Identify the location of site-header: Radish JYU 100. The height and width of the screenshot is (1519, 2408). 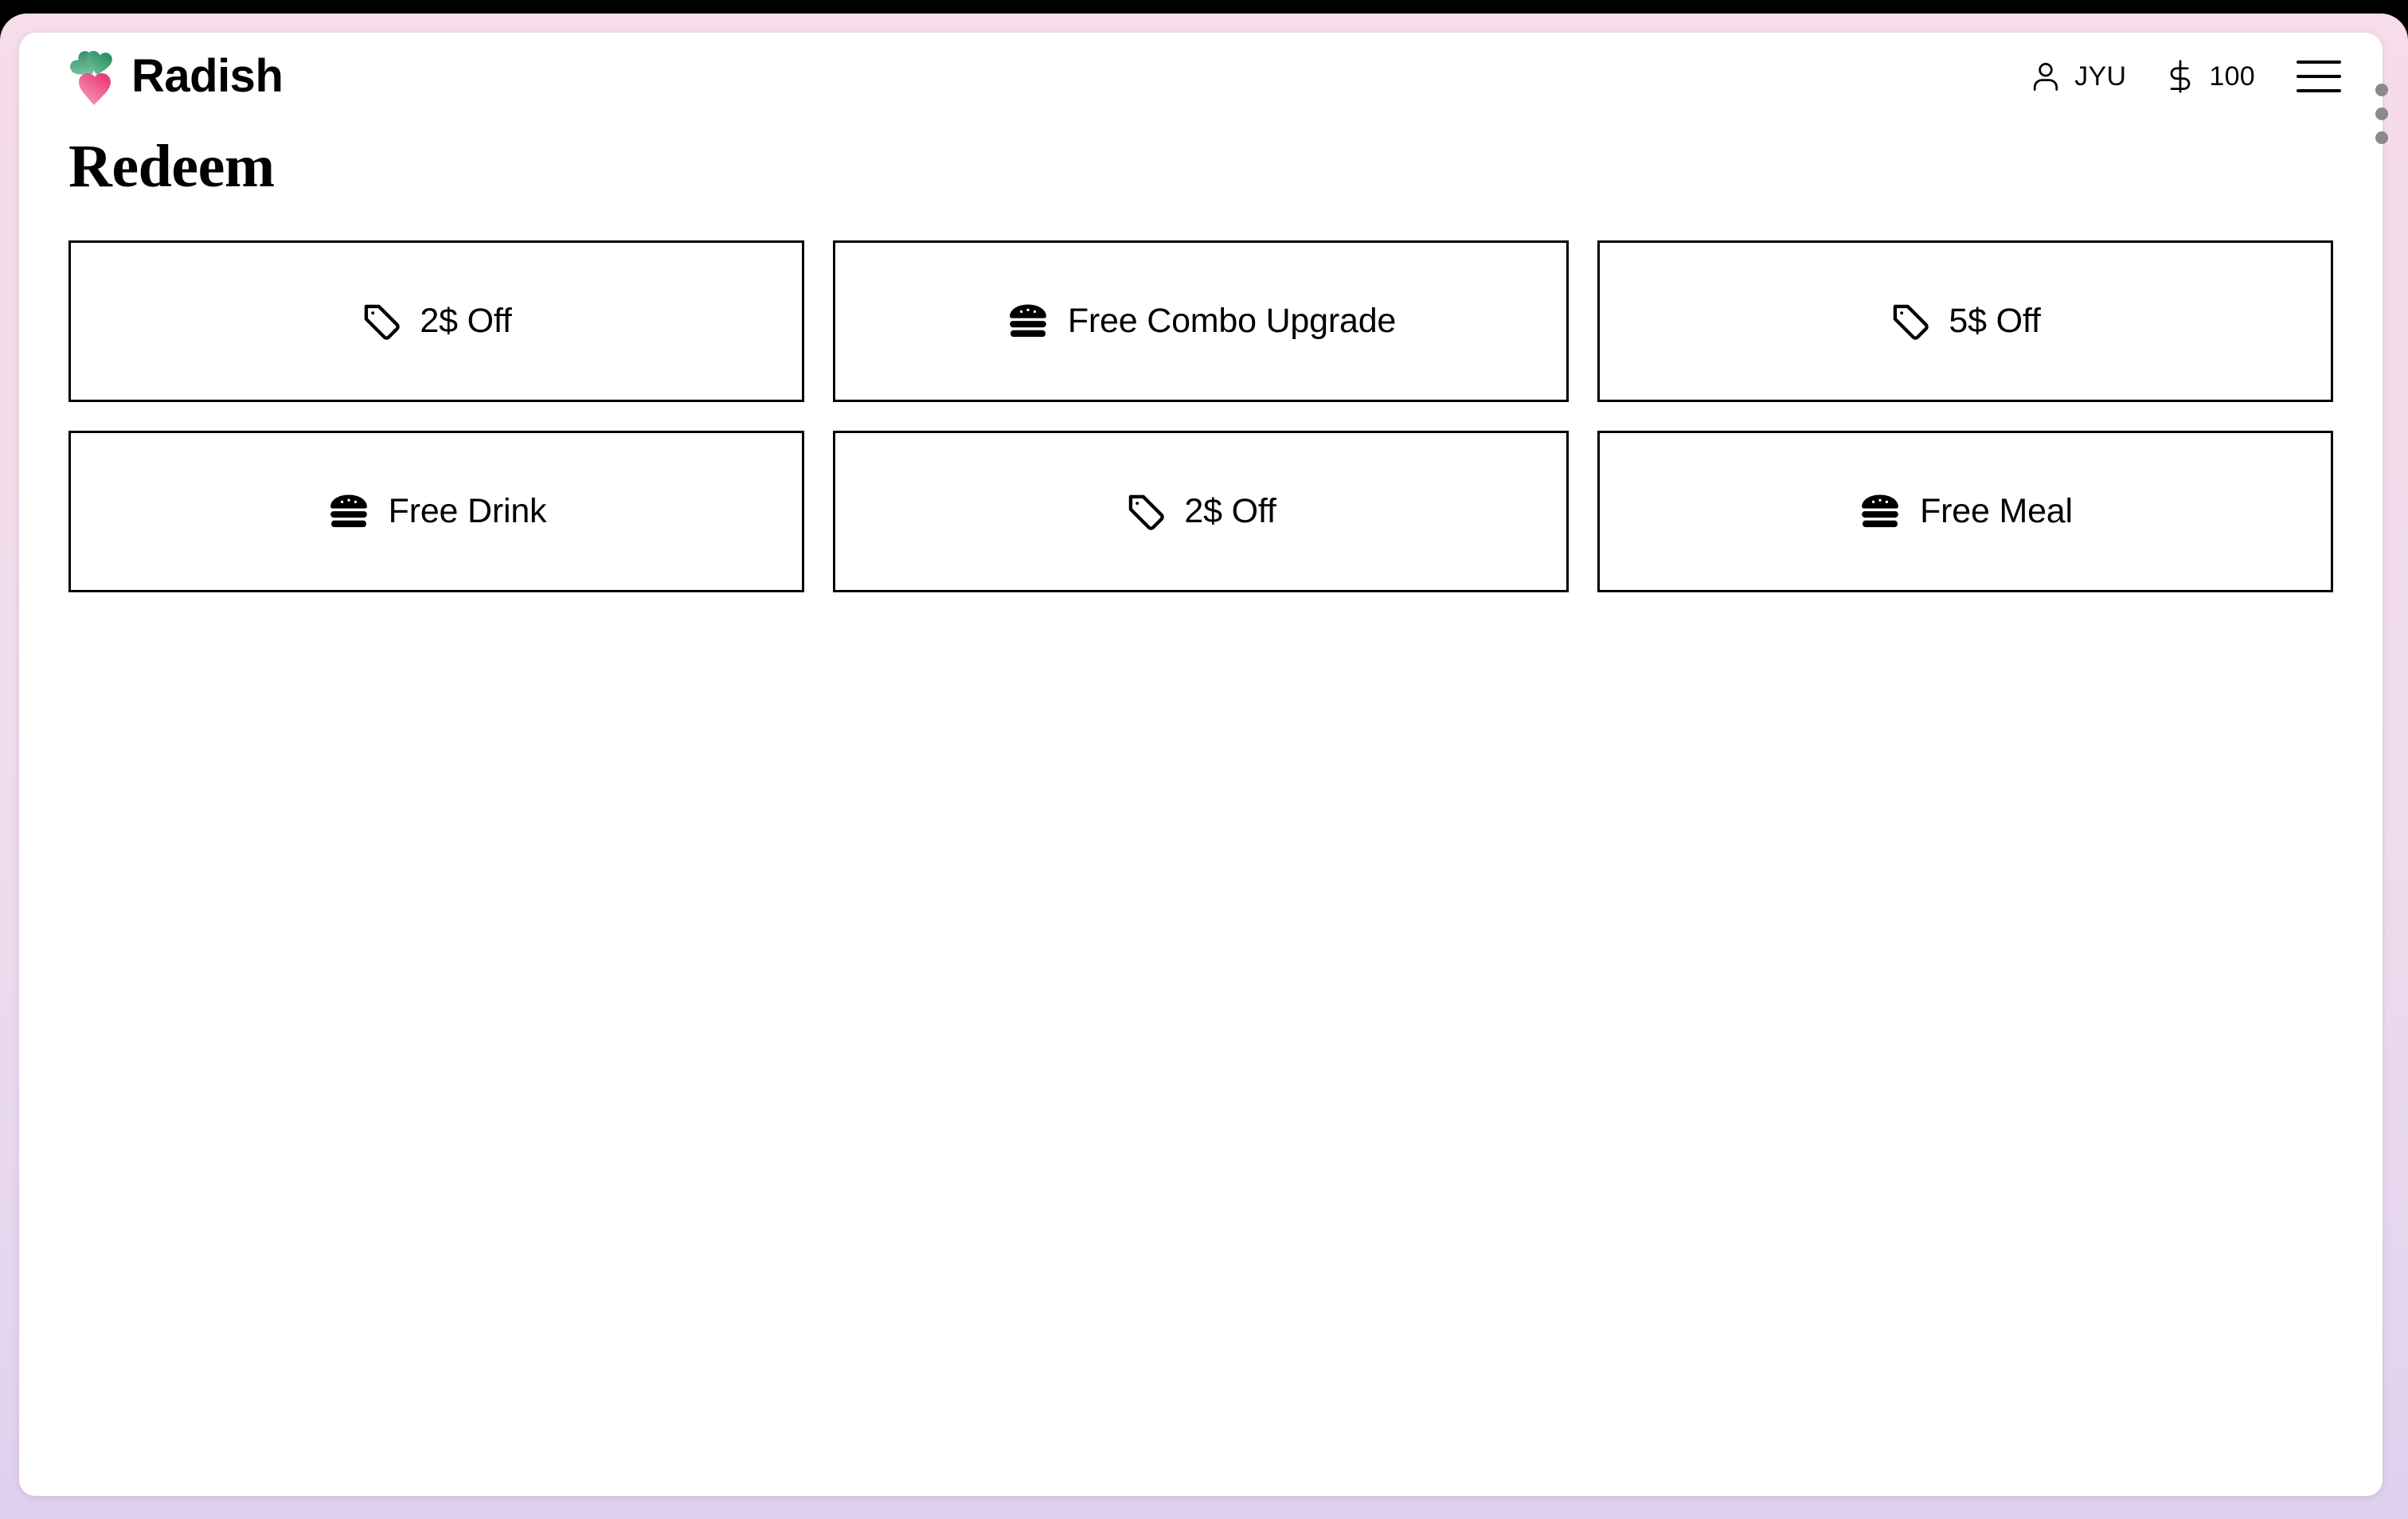
(1201, 76).